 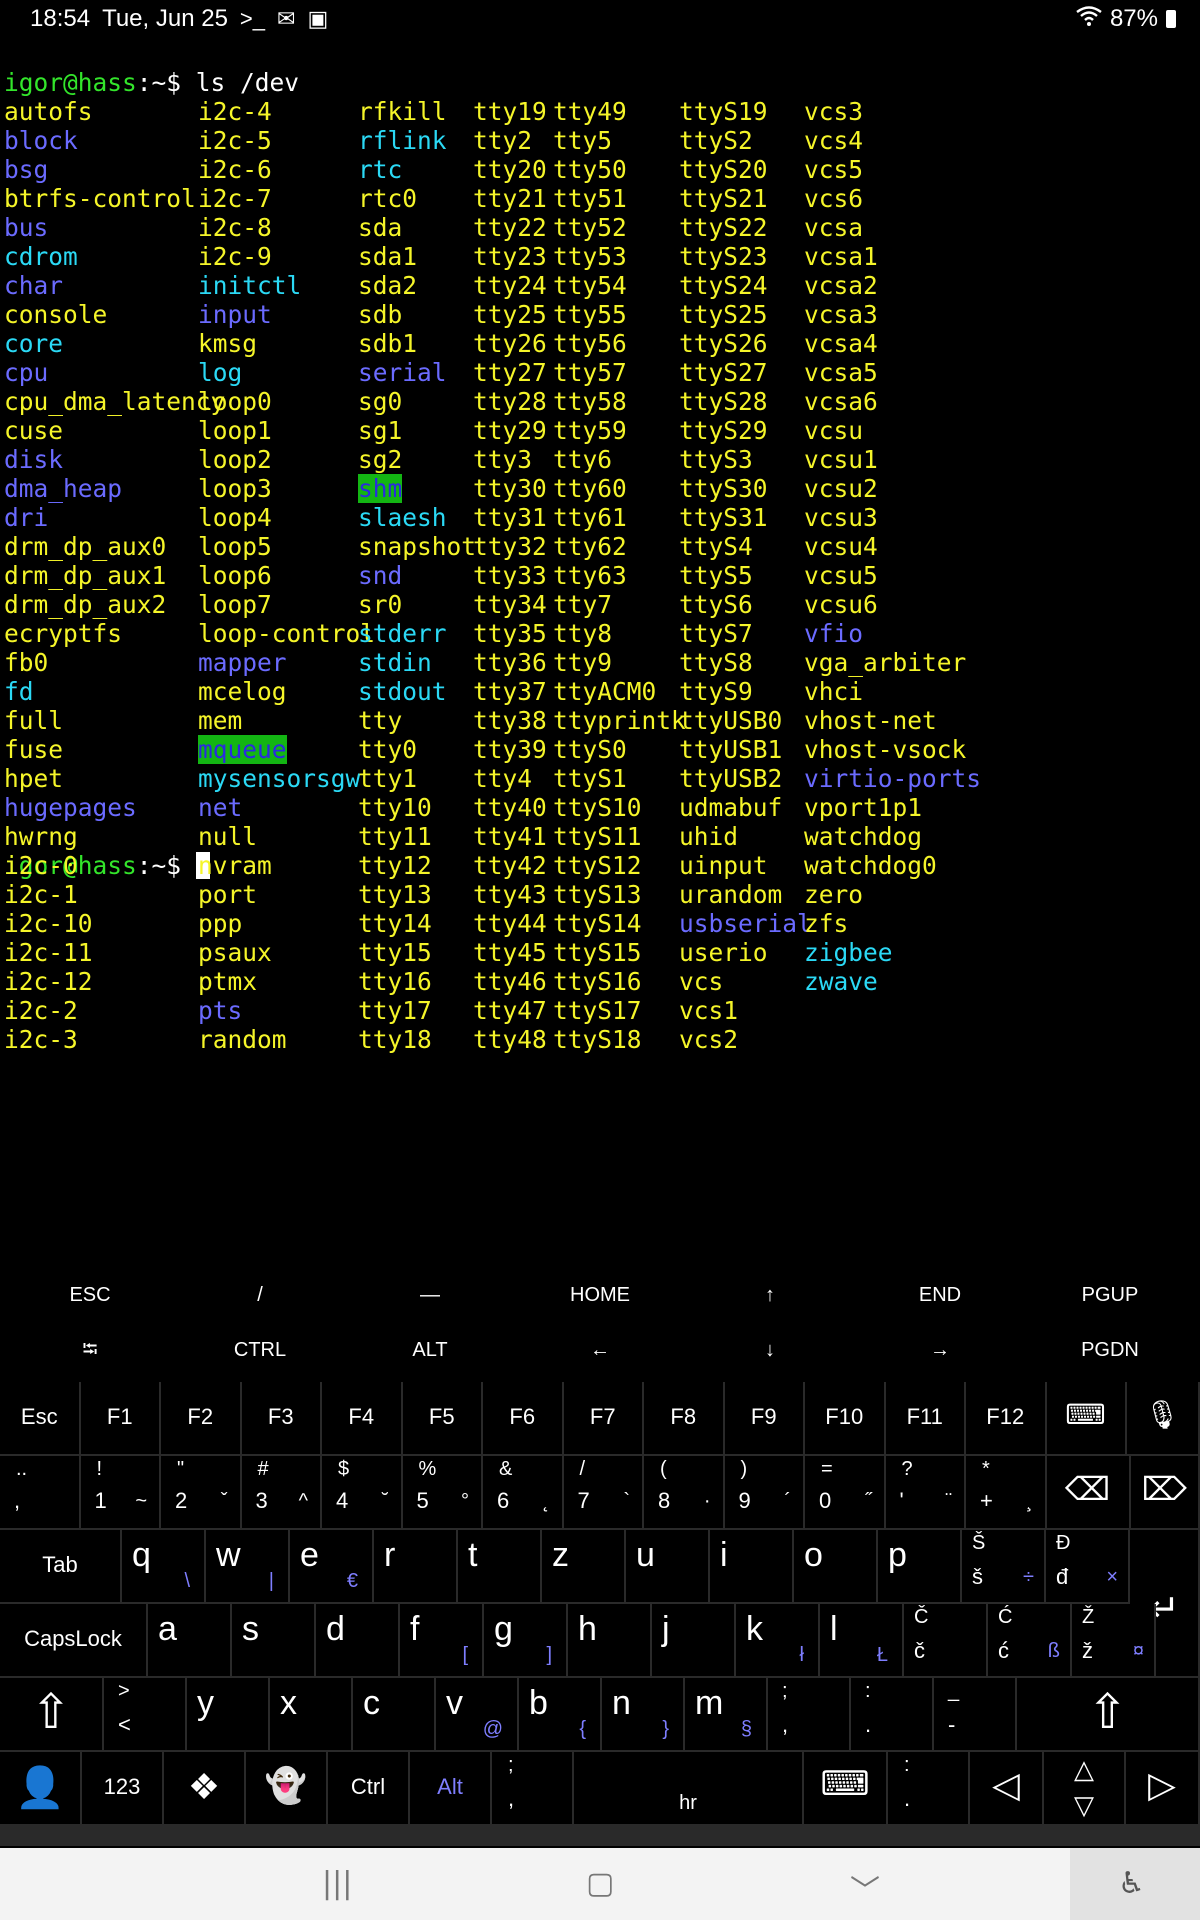 What do you see at coordinates (41, 1788) in the screenshot?
I see `user-settings-key: 👤` at bounding box center [41, 1788].